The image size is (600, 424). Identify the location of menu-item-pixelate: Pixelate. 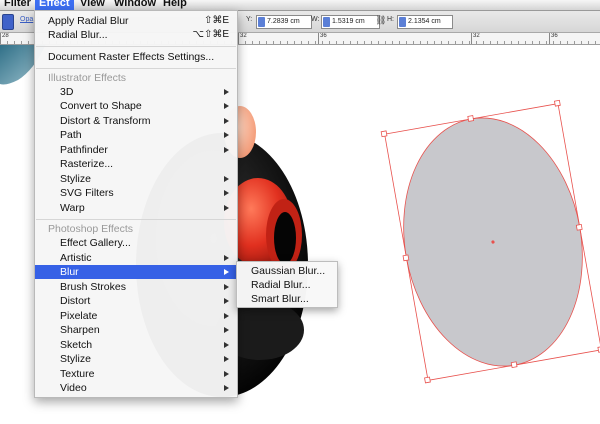
(136, 316).